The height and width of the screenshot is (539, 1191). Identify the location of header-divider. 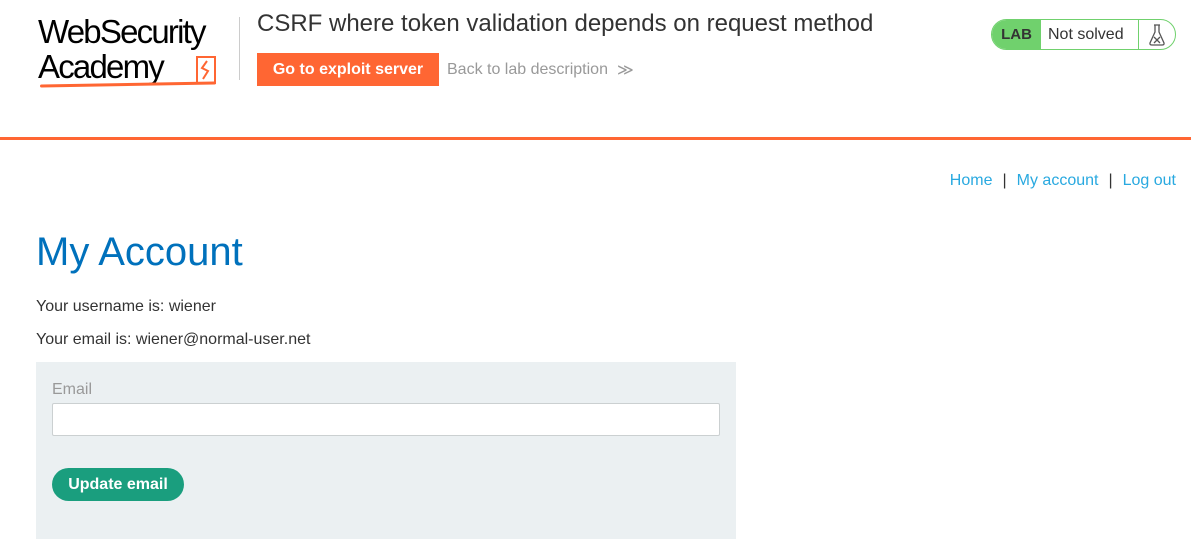
(239, 48).